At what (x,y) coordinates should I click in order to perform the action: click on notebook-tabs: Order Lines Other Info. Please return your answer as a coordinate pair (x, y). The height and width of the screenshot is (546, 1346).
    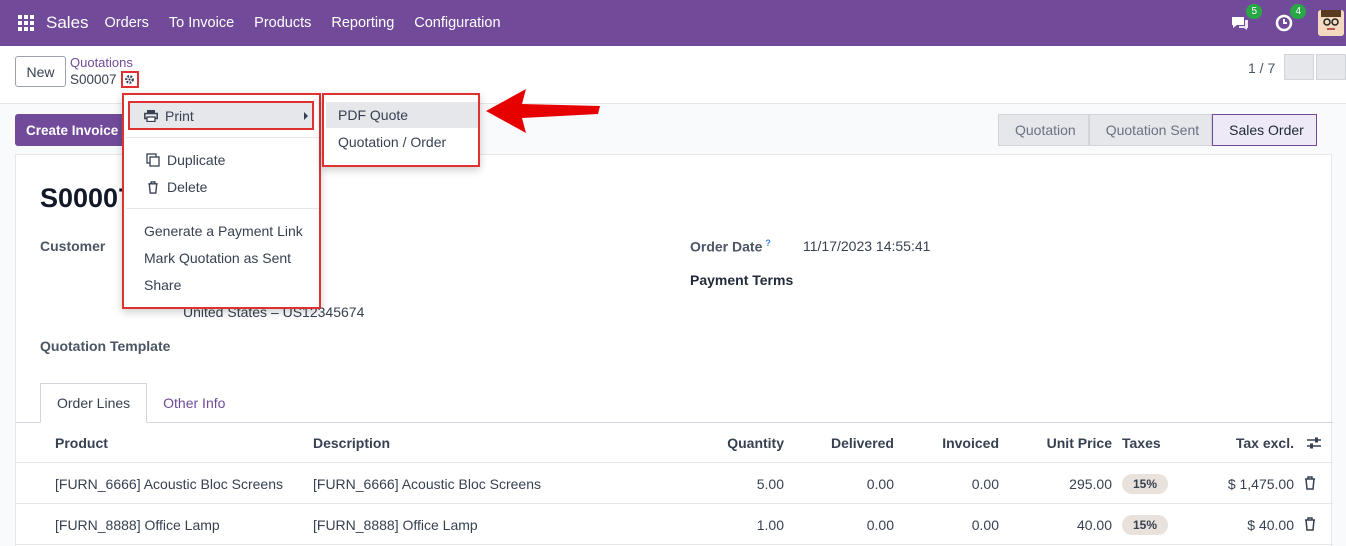
    Looking at the image, I should click on (140, 403).